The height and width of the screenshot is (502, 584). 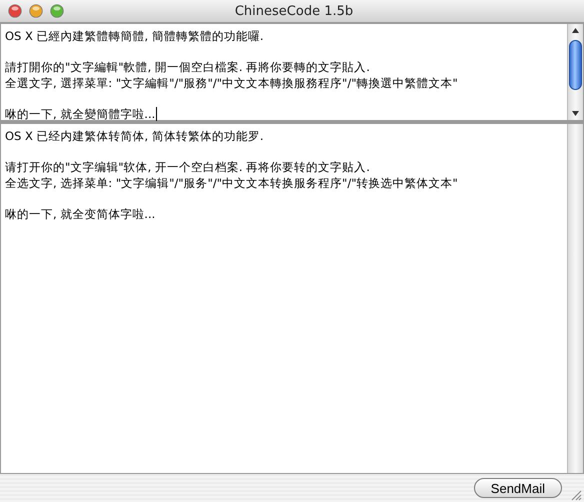 What do you see at coordinates (187, 167) in the screenshot?
I see `text-line: 请打开你的"文字编辑"软体, 开一个空白档案. 再将你要转的文字贴入.` at bounding box center [187, 167].